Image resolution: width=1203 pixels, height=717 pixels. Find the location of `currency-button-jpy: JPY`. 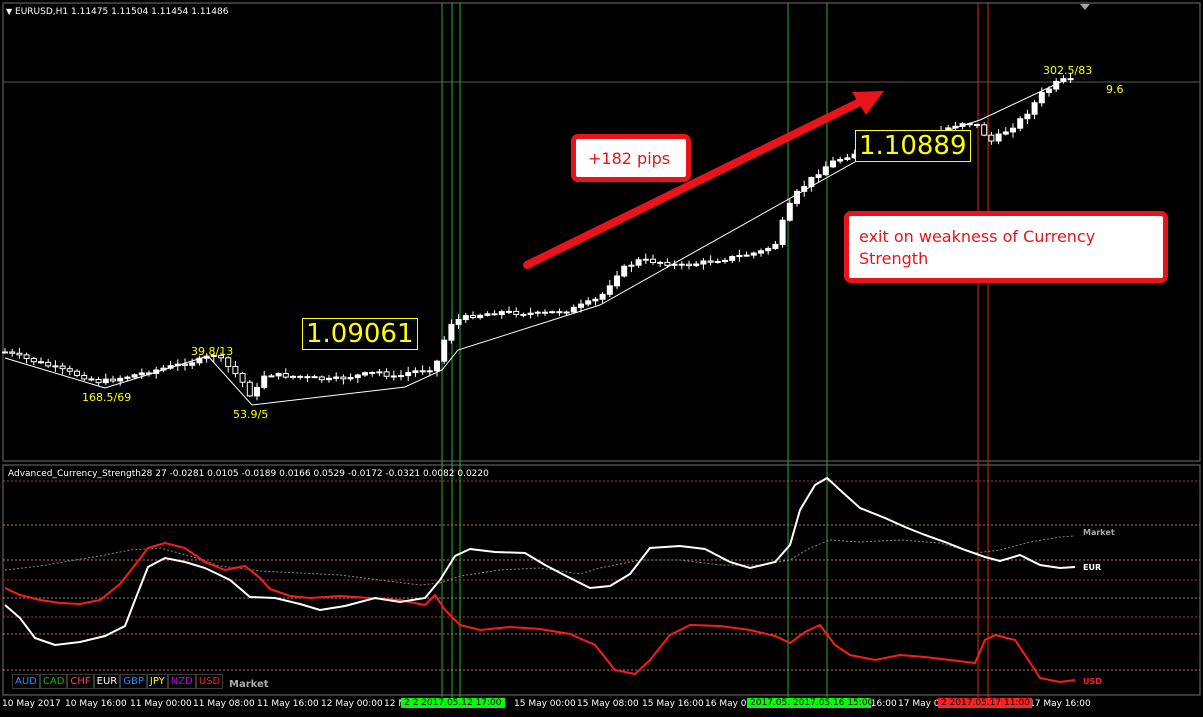

currency-button-jpy: JPY is located at coordinates (157, 681).